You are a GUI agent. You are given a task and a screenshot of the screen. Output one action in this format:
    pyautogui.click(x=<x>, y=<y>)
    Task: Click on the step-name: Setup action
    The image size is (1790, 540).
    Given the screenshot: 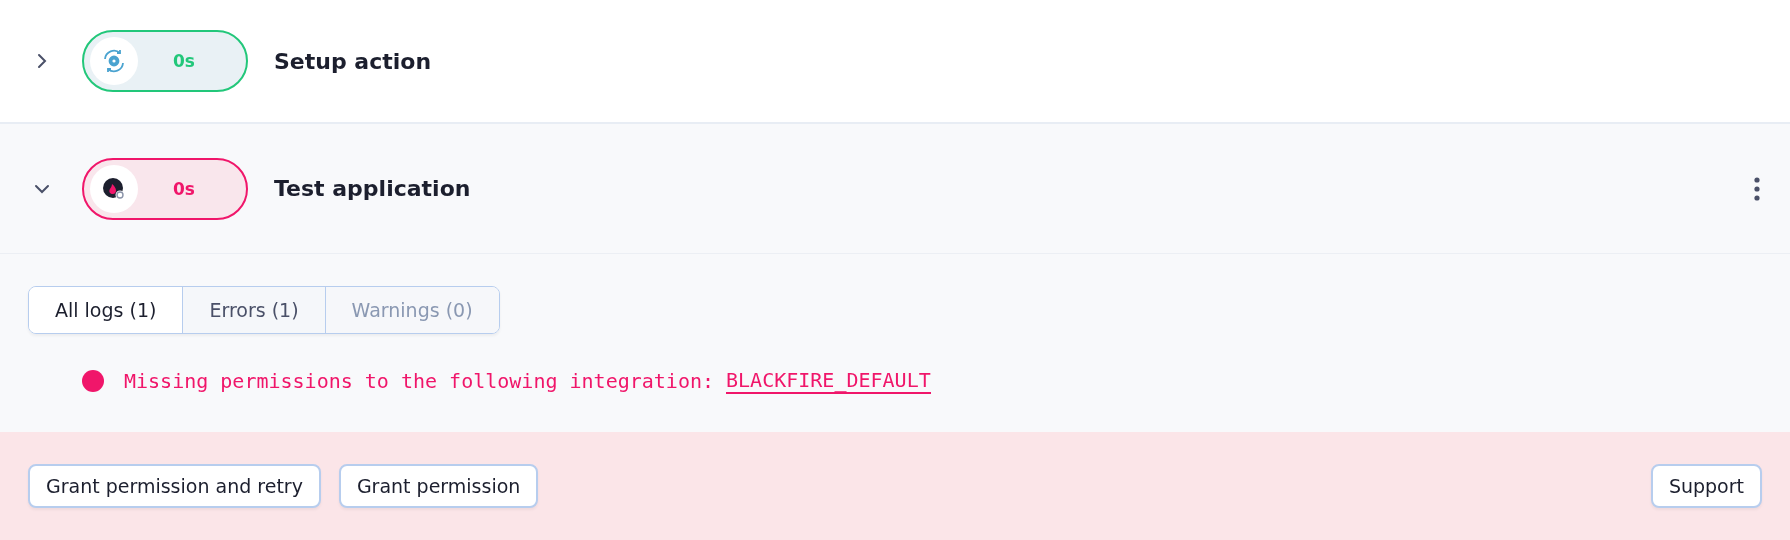 What is the action you would take?
    pyautogui.click(x=353, y=61)
    